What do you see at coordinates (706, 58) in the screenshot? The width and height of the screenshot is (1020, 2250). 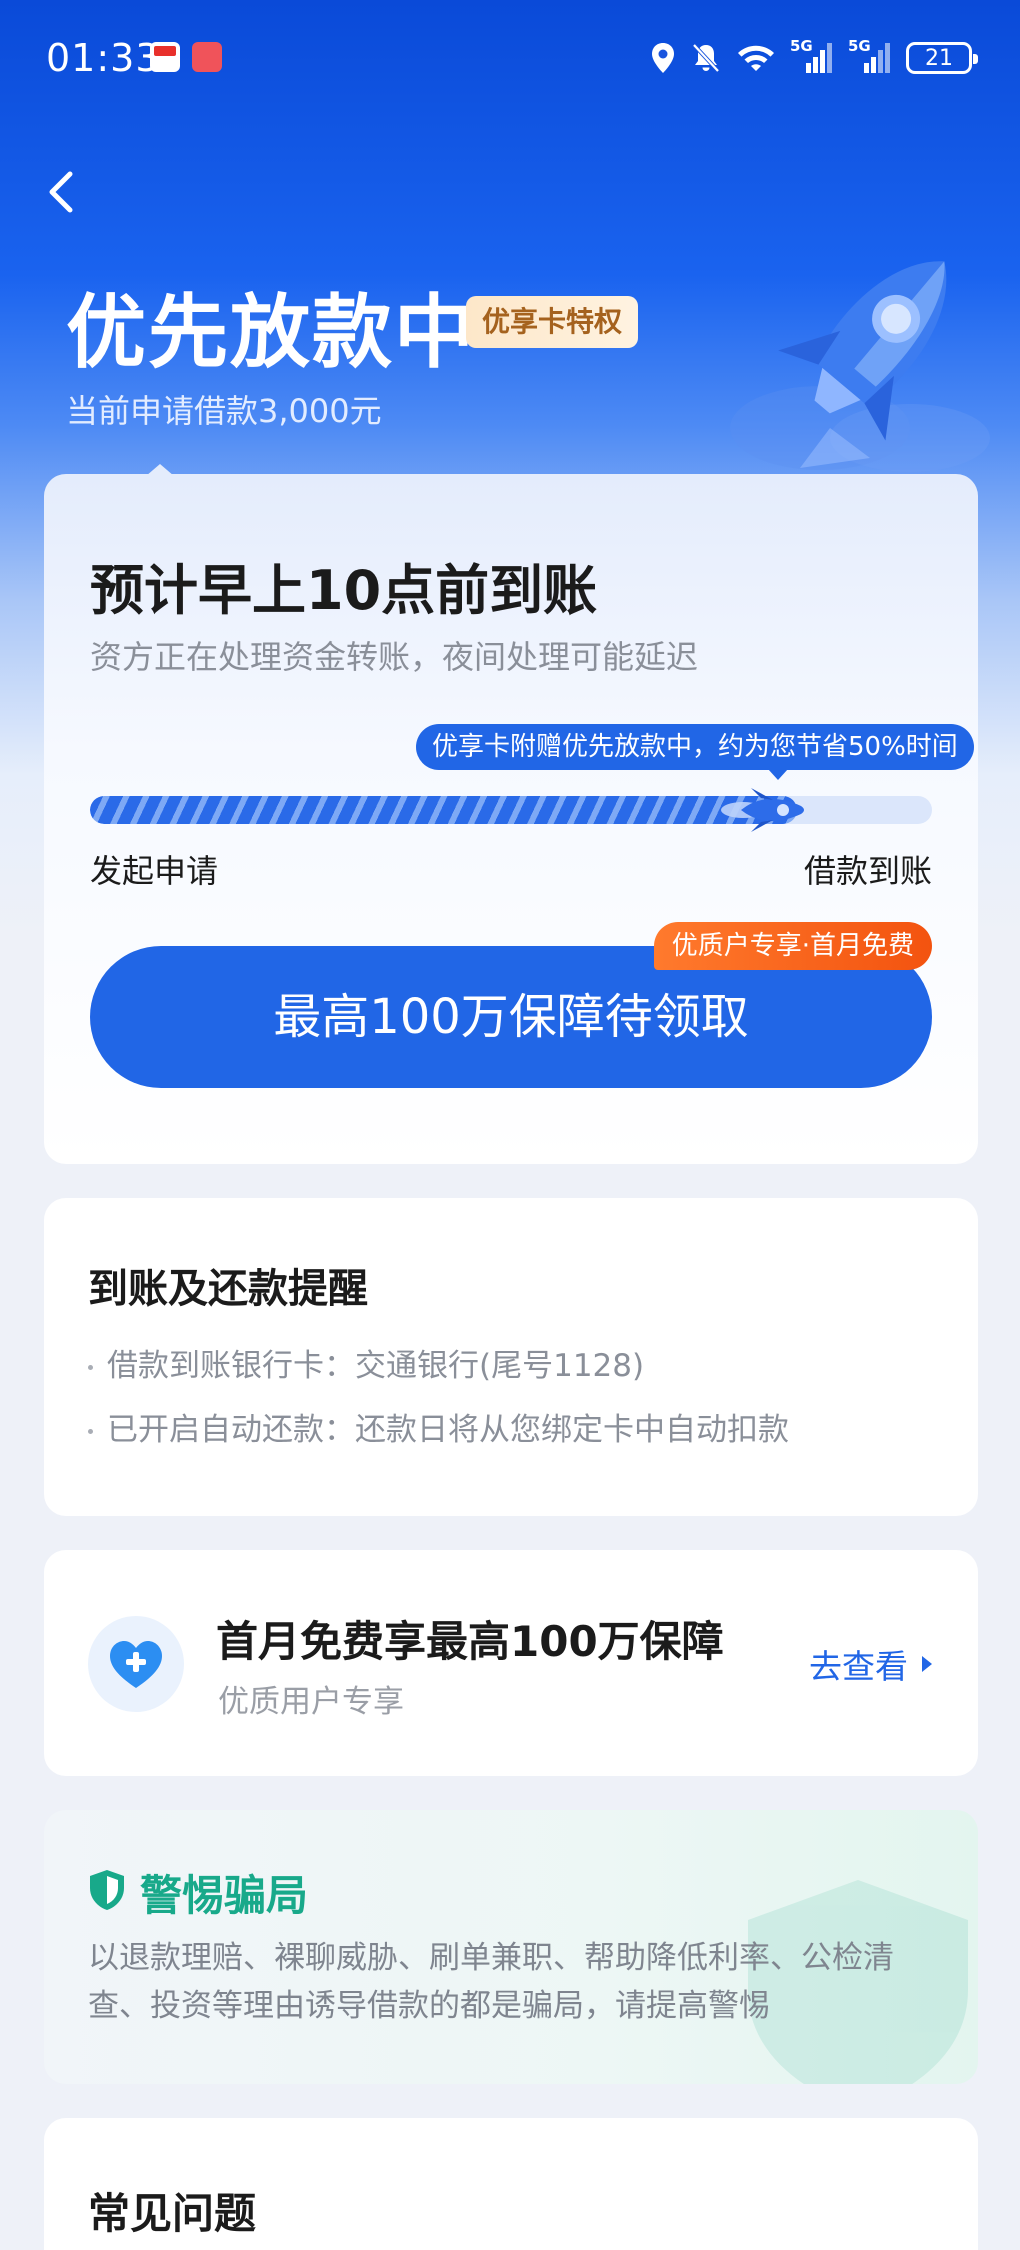 I see `mute-bell-icon` at bounding box center [706, 58].